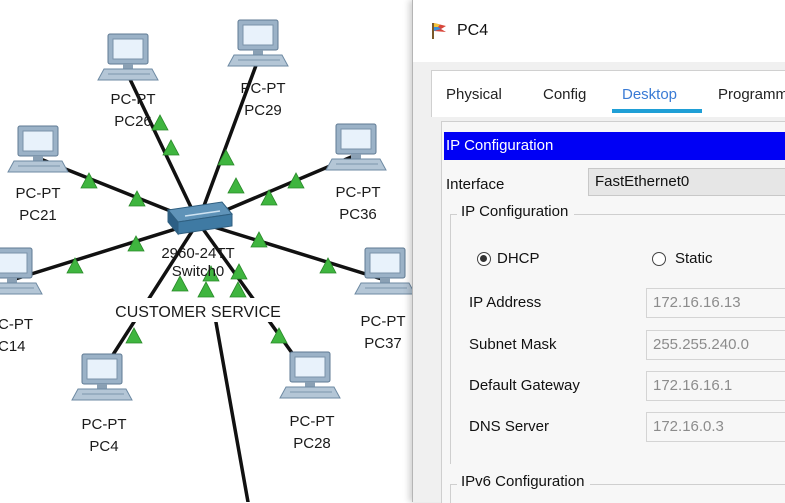 This screenshot has height=503, width=785. I want to click on pc-name-label: PC36, so click(358, 214).